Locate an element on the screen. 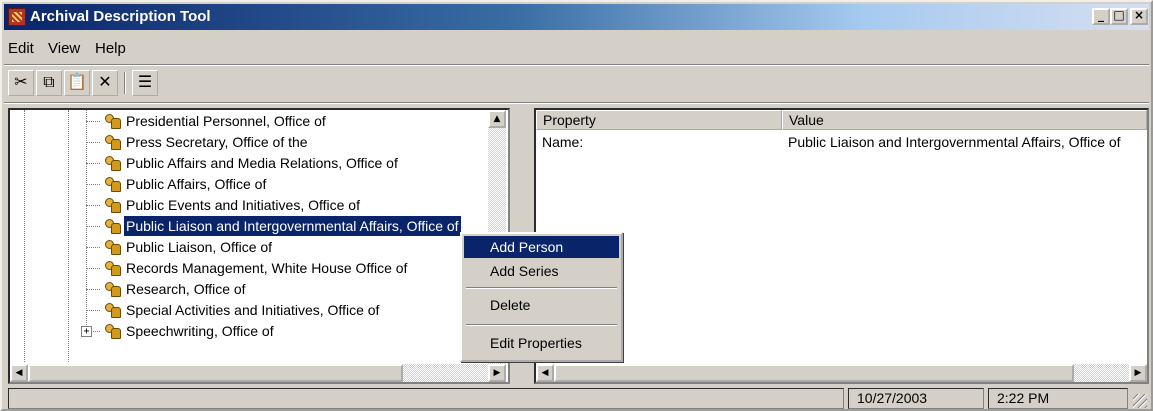  archive-grid-icon is located at coordinates (17, 17).